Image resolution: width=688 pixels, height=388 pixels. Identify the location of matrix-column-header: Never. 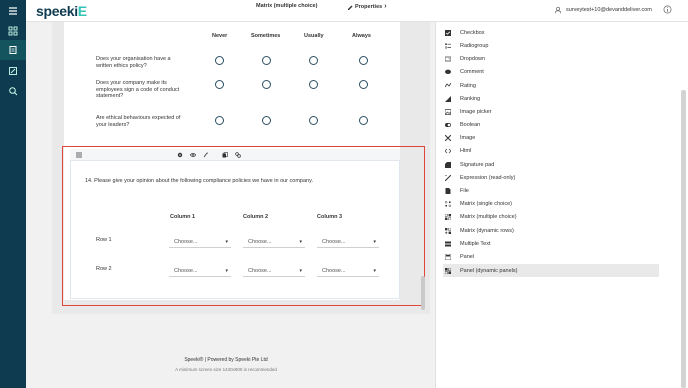
(220, 36).